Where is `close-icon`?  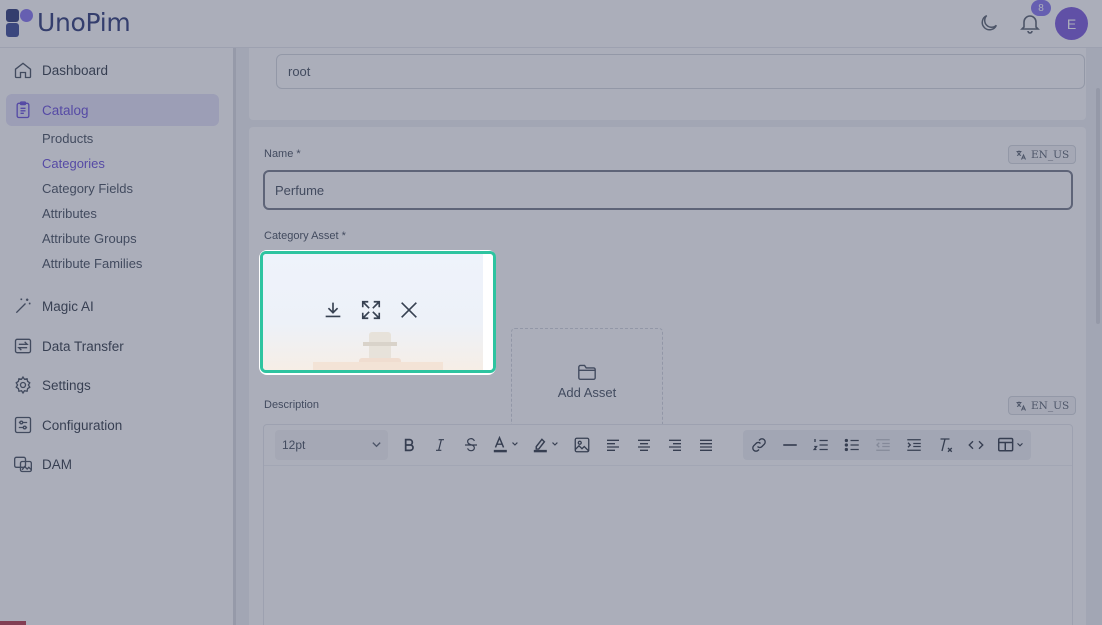 close-icon is located at coordinates (409, 310).